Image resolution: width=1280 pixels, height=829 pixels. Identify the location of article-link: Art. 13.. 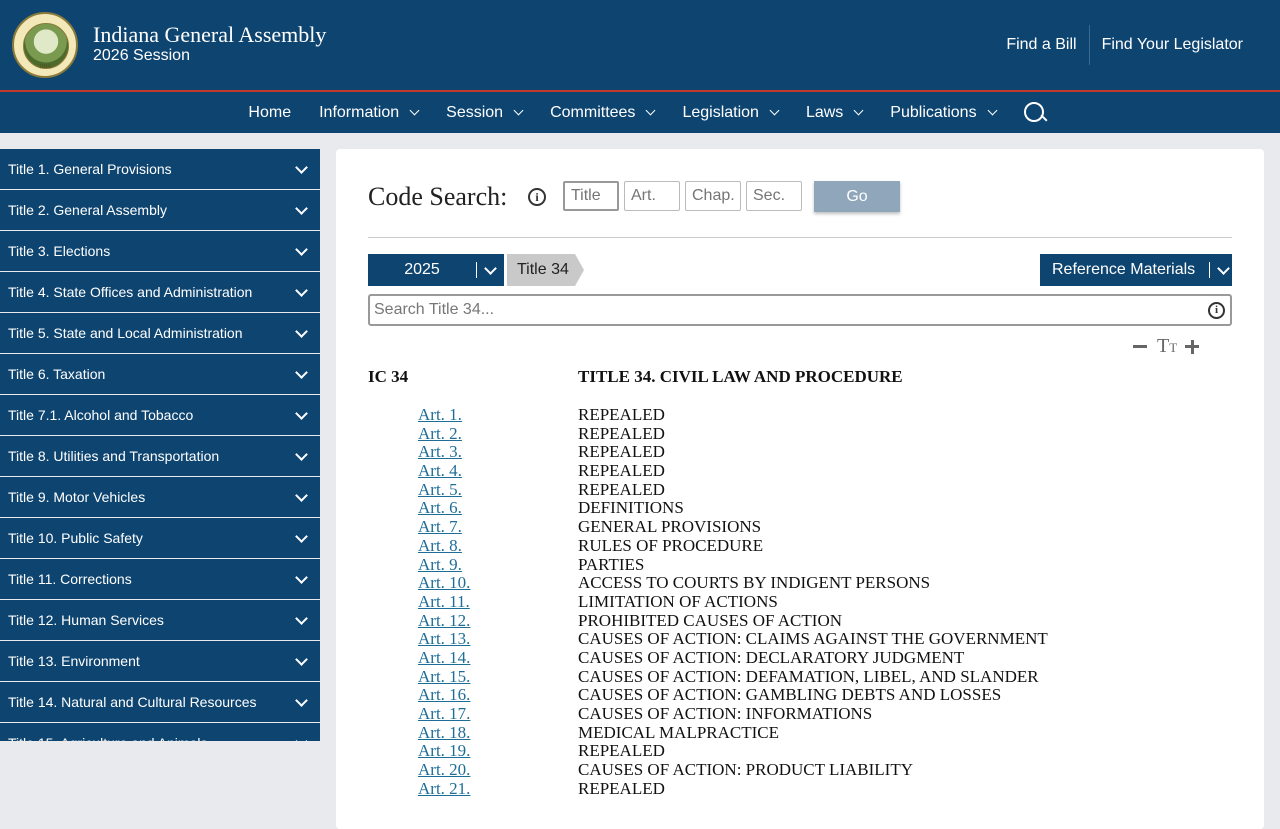
(444, 639).